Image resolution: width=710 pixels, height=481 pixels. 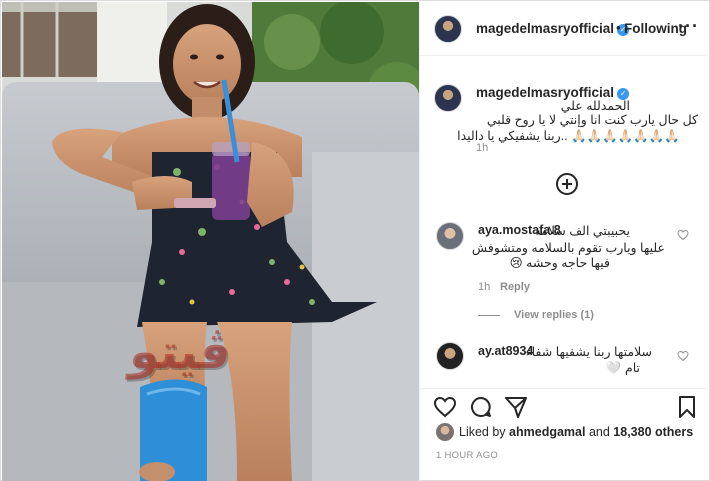 What do you see at coordinates (592, 120) in the screenshot?
I see `caption-line-2: كل حال يارب كنت انا وإنتي لا يا روح قلبي` at bounding box center [592, 120].